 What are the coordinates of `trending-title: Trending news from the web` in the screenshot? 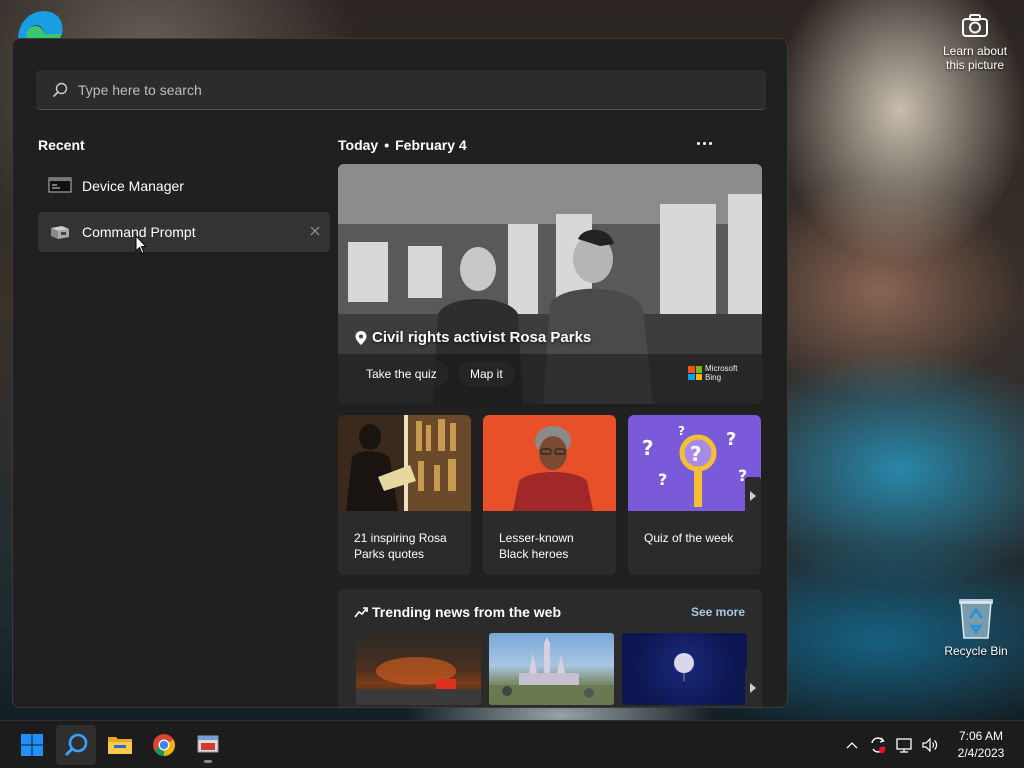 It's located at (457, 612).